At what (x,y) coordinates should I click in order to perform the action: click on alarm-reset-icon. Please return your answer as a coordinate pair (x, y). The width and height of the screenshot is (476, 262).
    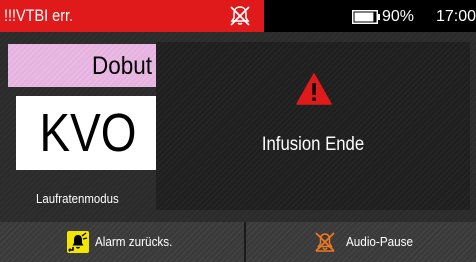
    Looking at the image, I should click on (78, 242).